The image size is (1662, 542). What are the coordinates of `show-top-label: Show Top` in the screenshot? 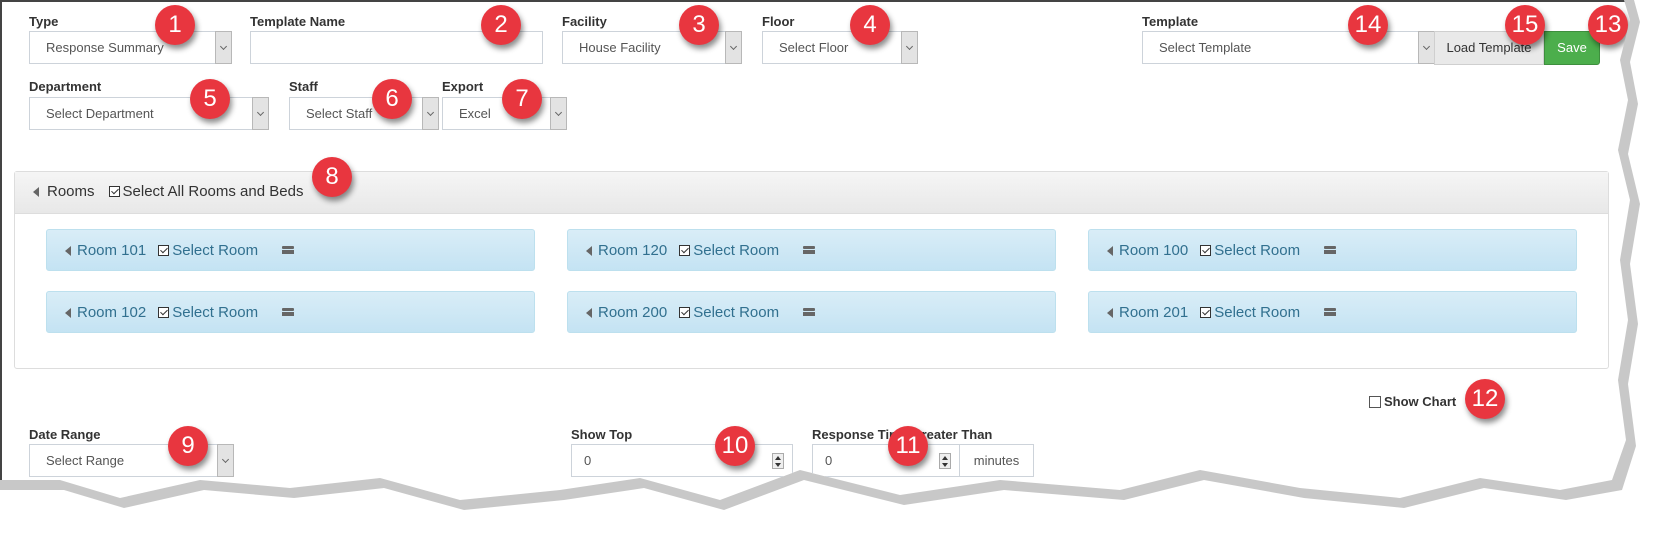 It's located at (602, 434).